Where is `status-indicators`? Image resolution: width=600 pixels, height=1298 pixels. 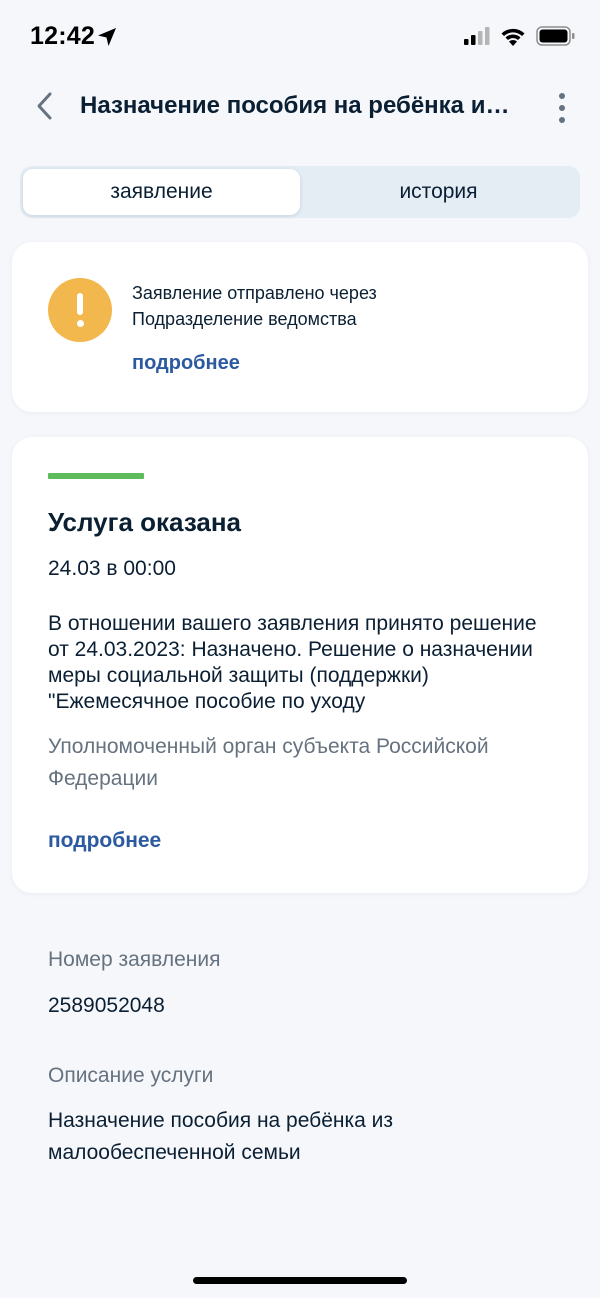
status-indicators is located at coordinates (520, 38).